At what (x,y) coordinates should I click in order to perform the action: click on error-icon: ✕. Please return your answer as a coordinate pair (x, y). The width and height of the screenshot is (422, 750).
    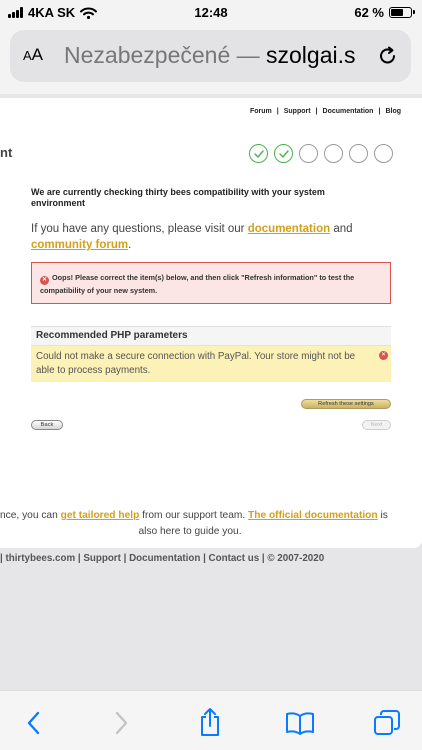
    Looking at the image, I should click on (44, 280).